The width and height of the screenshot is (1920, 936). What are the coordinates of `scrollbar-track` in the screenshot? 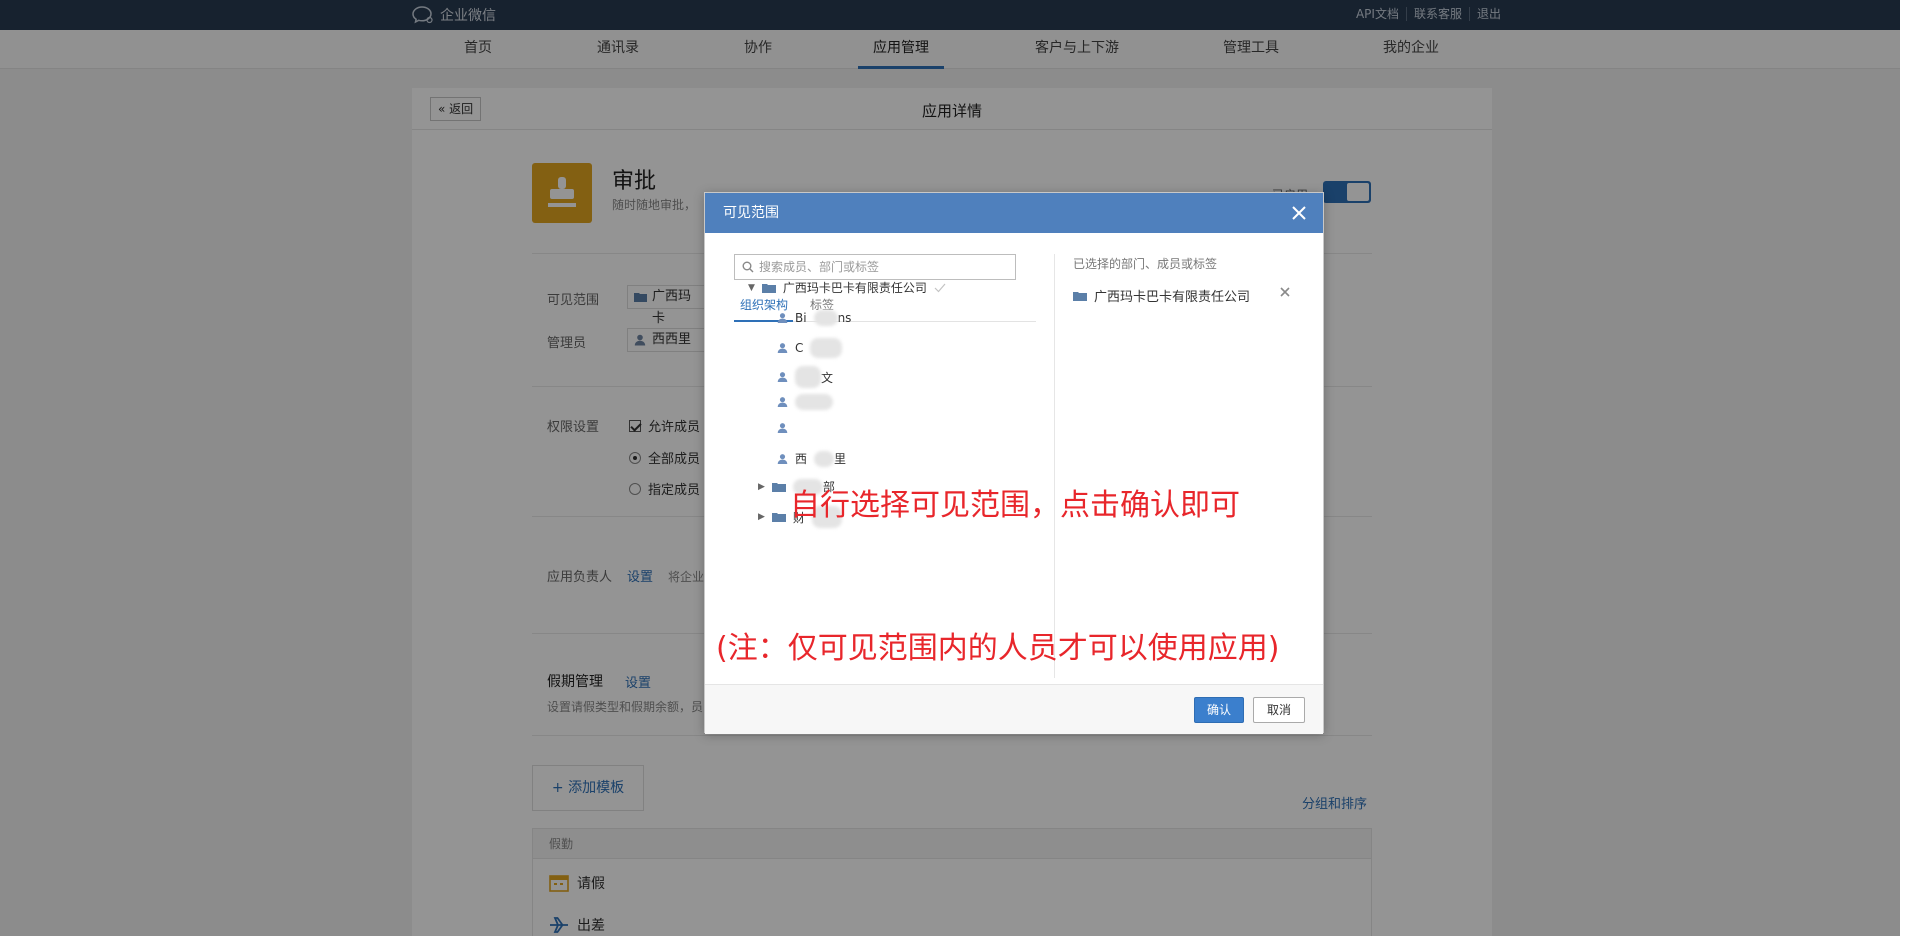 It's located at (1910, 468).